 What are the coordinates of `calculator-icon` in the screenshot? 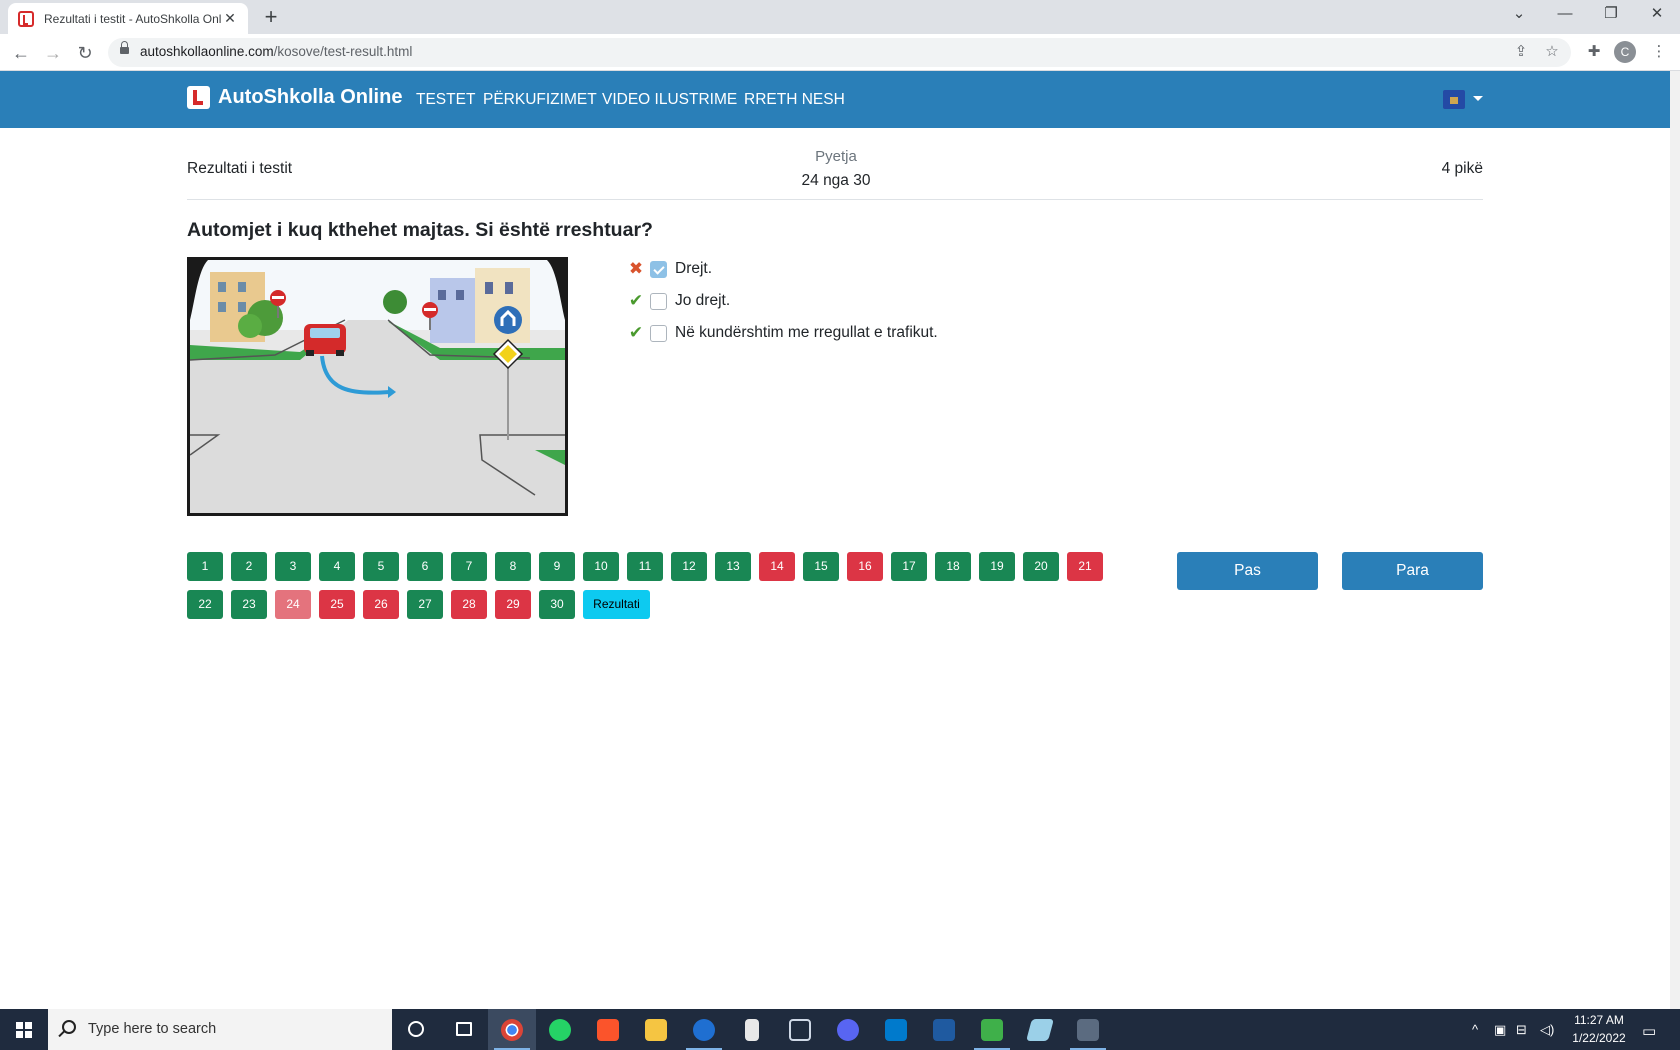 It's located at (1088, 1029).